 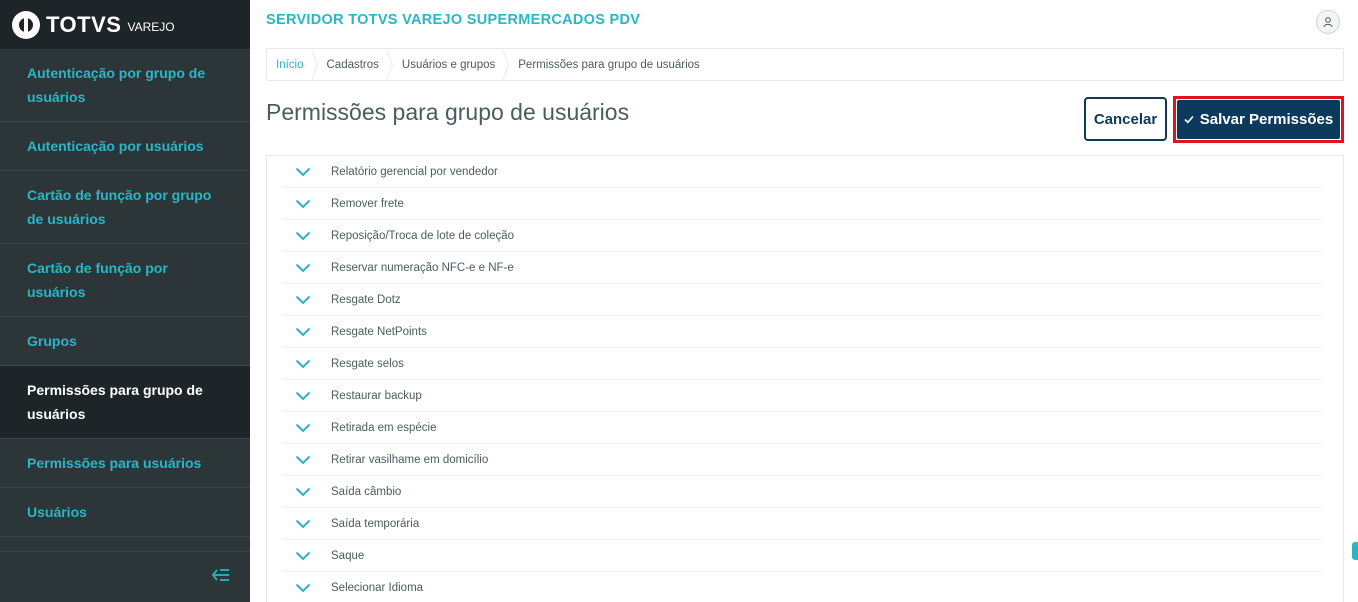 I want to click on permission-label: Resgate NetPoints, so click(x=379, y=331).